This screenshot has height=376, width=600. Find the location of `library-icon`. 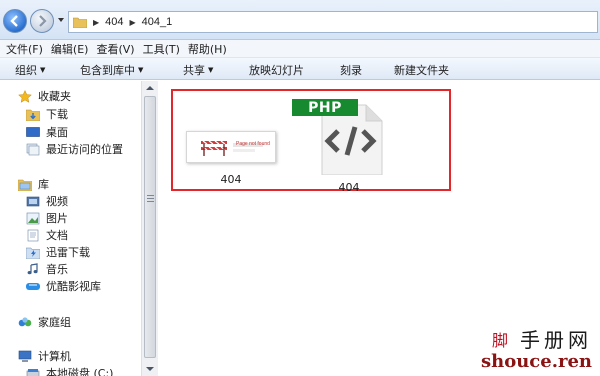

library-icon is located at coordinates (25, 185).